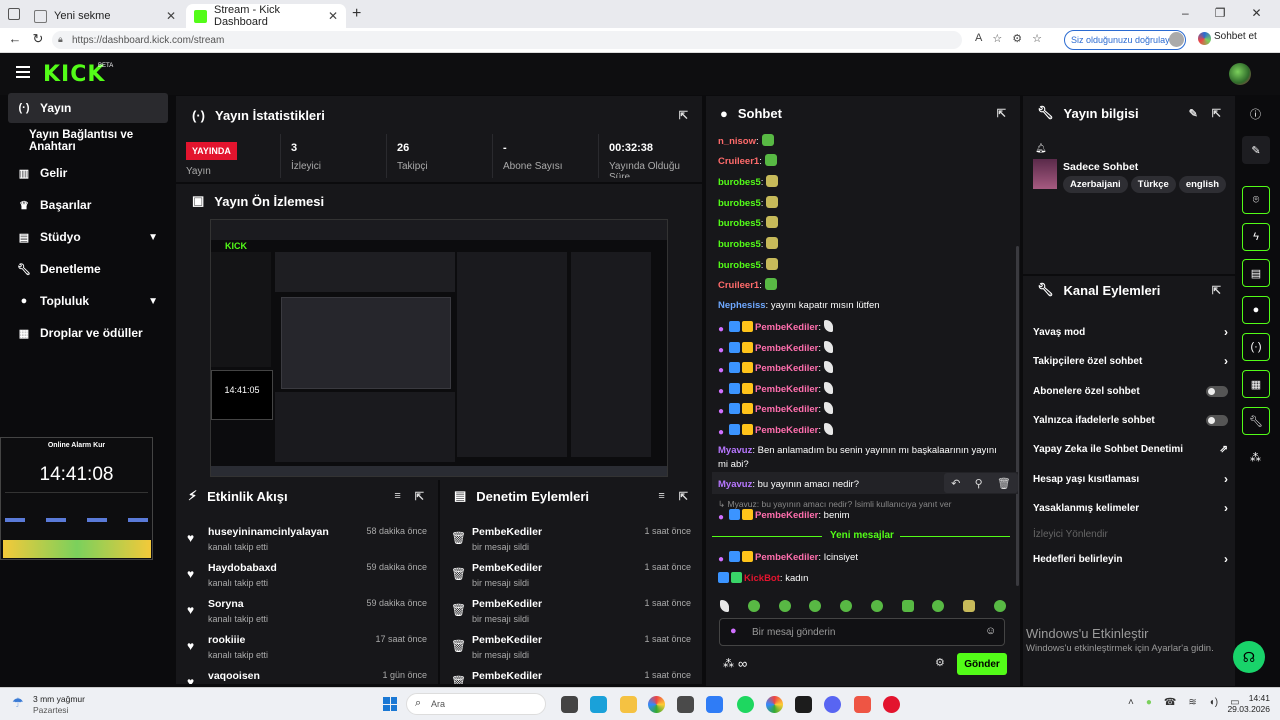 The width and height of the screenshot is (1280, 720). What do you see at coordinates (266, 16) in the screenshot?
I see `tab-kick-dashboard: Stream - Kick Dashboard ✕` at bounding box center [266, 16].